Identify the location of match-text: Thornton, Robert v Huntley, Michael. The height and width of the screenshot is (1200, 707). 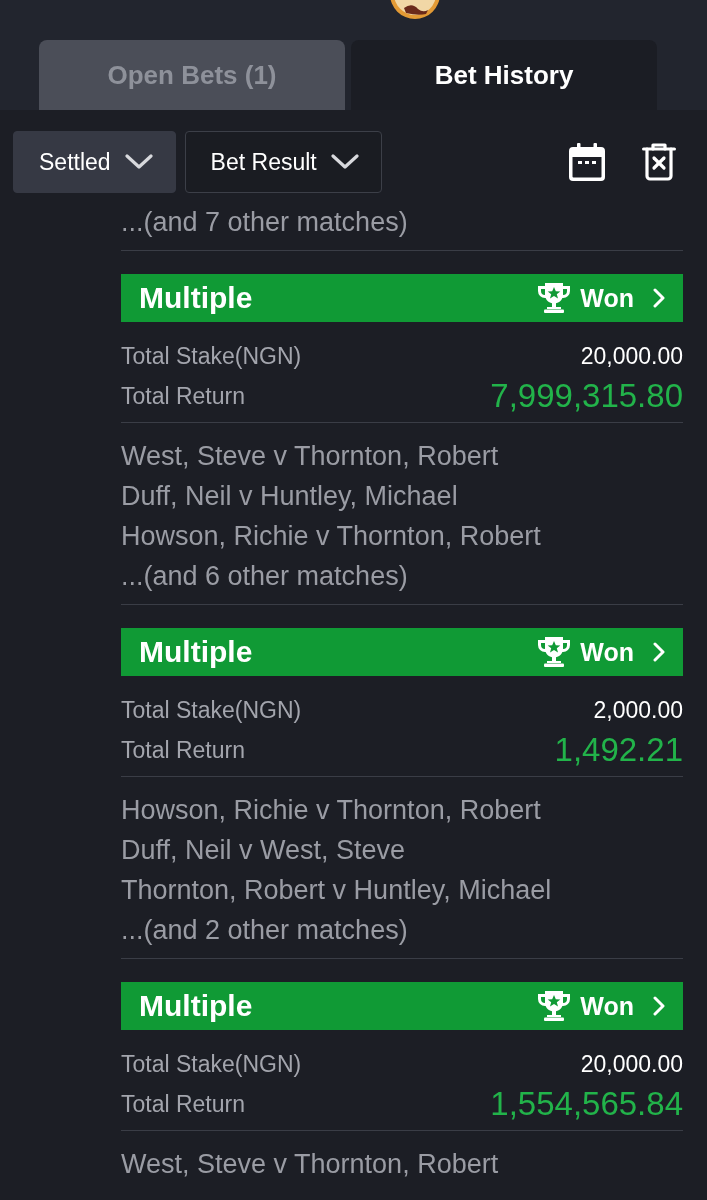
(336, 890).